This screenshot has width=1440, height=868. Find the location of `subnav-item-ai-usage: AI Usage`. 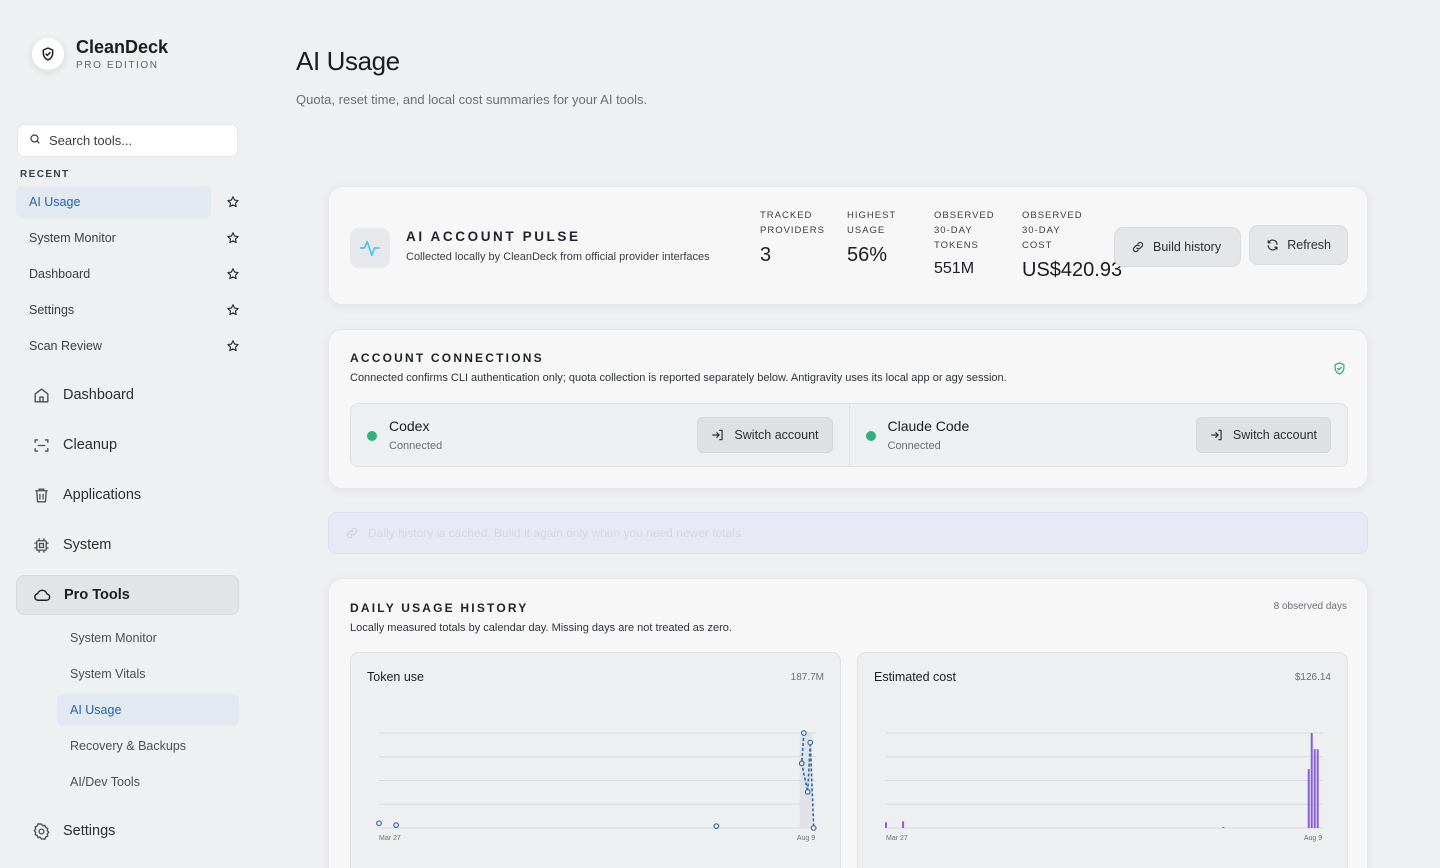

subnav-item-ai-usage: AI Usage is located at coordinates (148, 710).